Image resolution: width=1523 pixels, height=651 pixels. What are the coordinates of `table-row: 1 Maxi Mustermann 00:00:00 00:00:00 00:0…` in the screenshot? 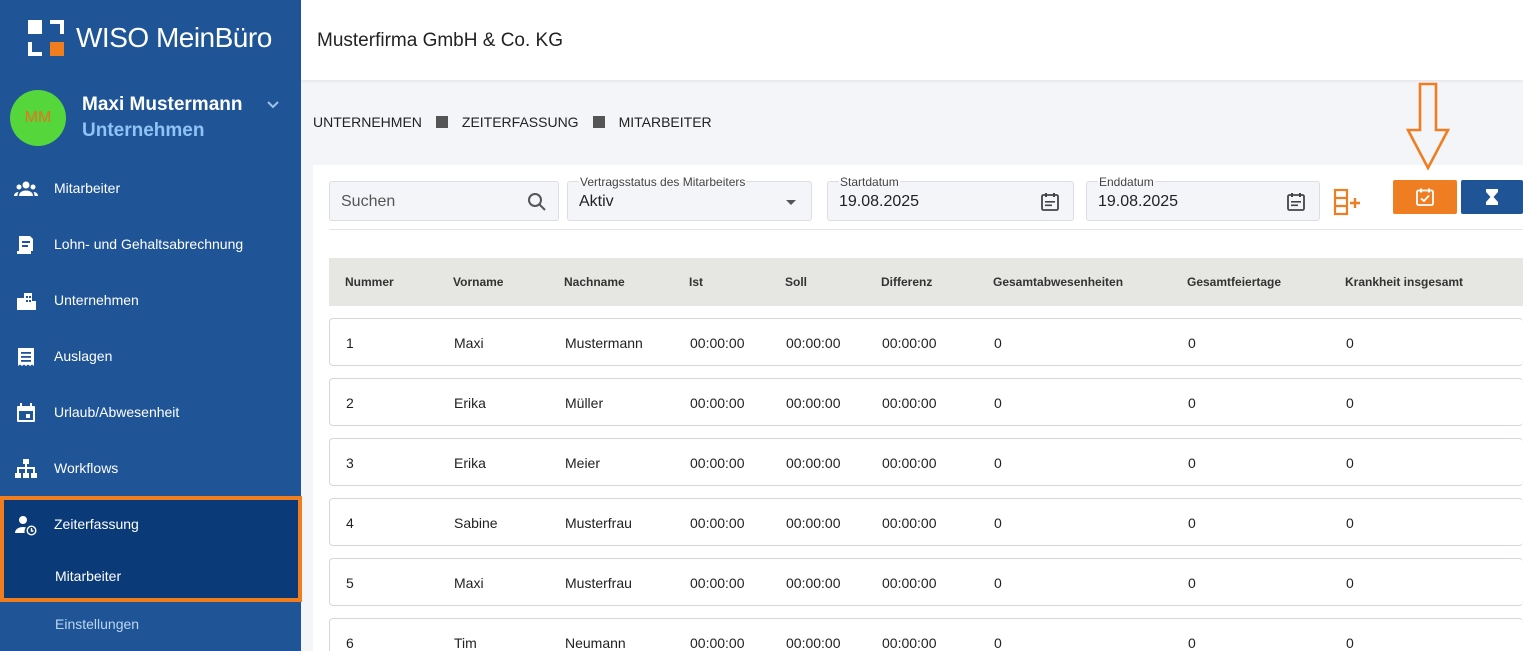 It's located at (926, 342).